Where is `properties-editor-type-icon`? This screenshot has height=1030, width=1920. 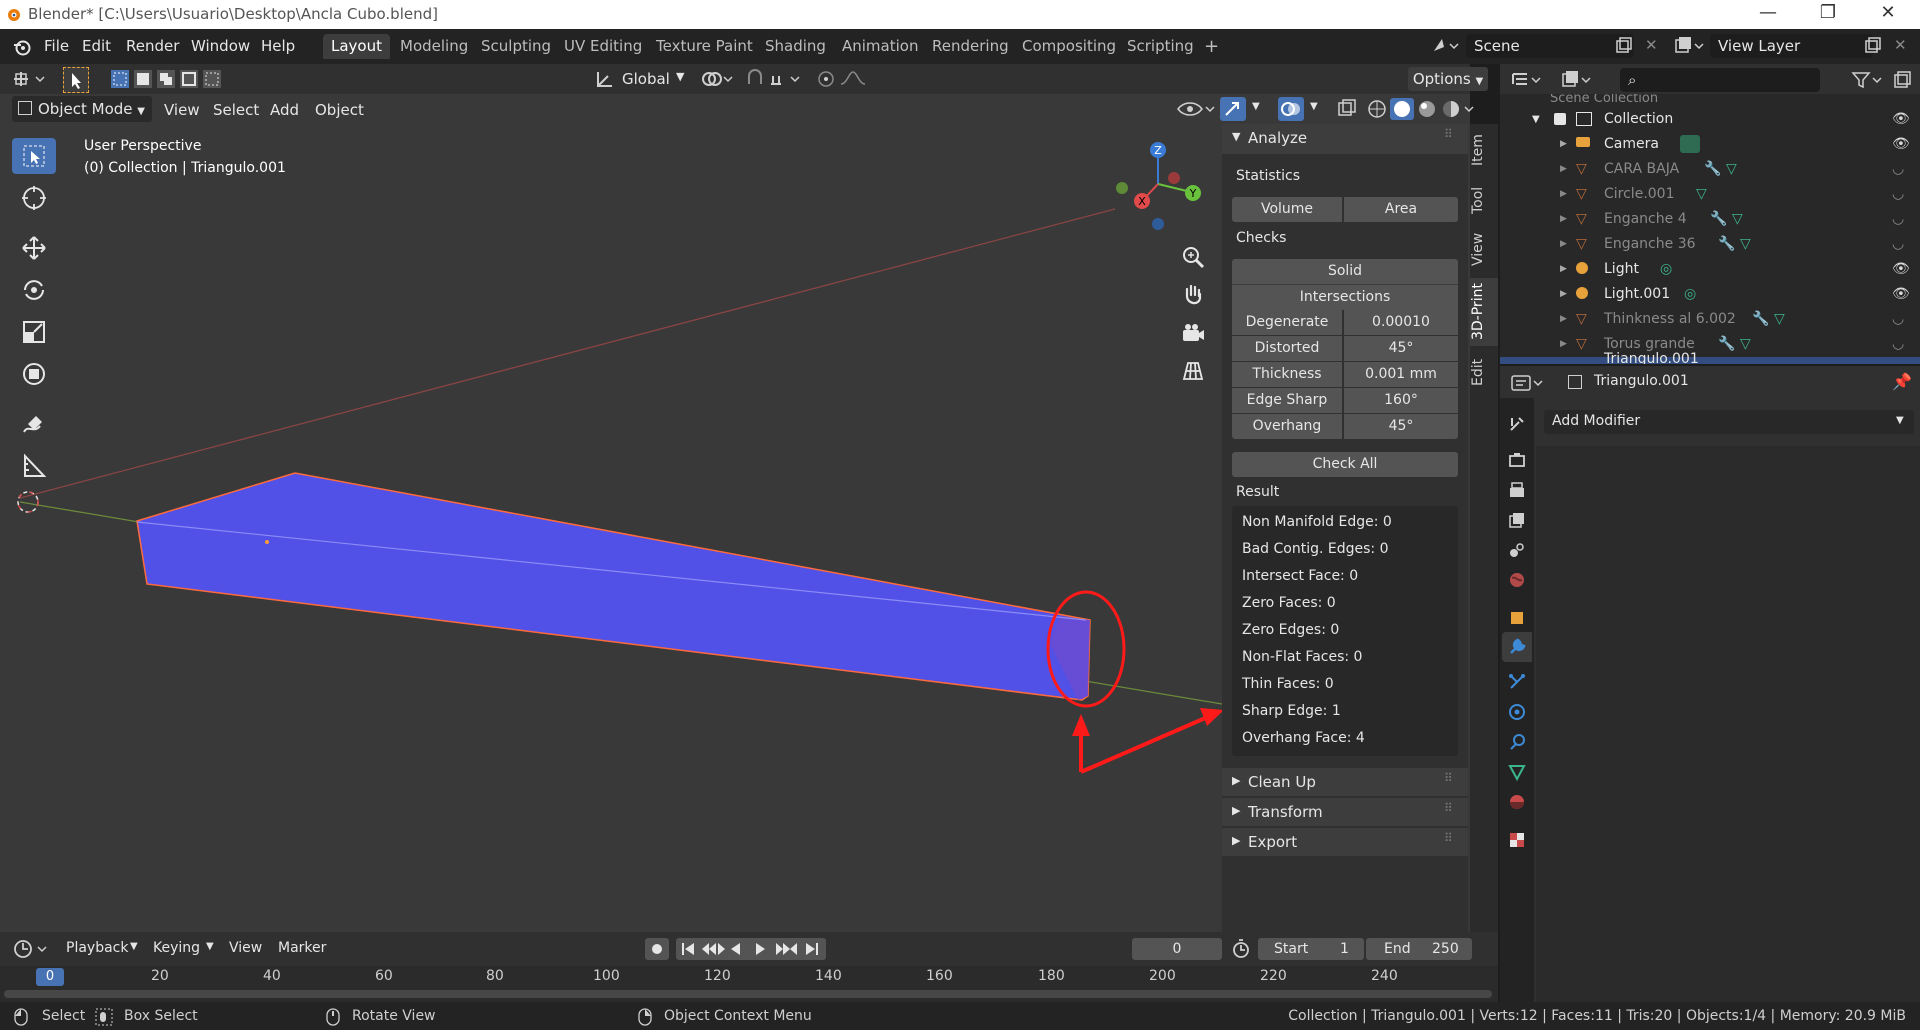 properties-editor-type-icon is located at coordinates (1528, 383).